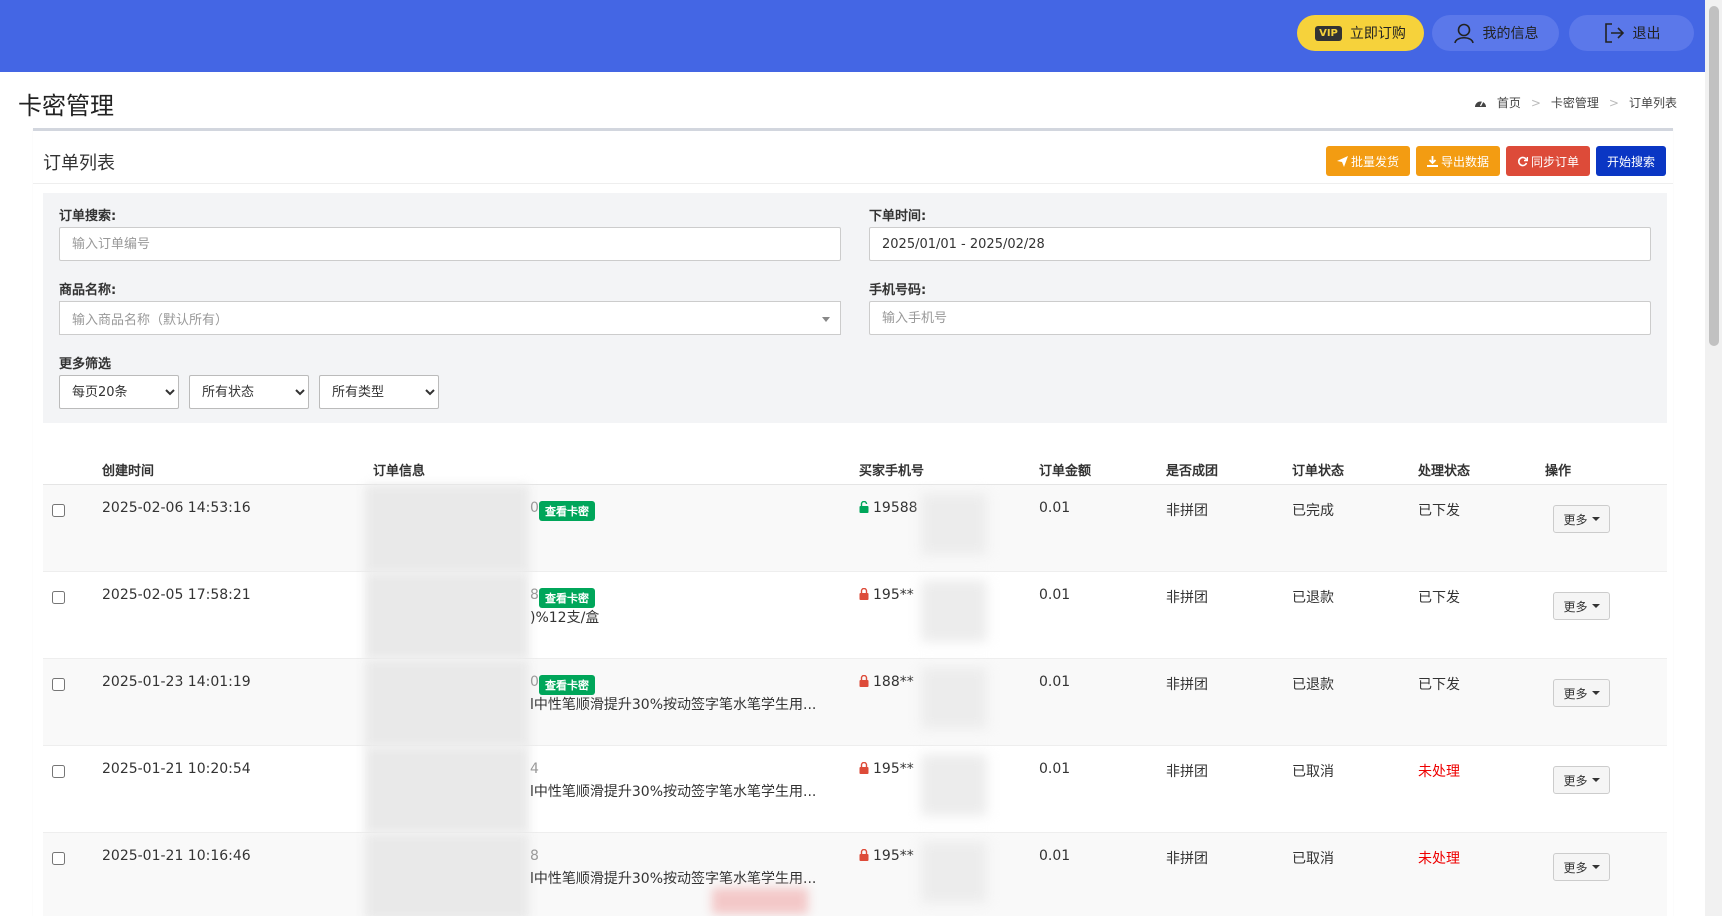 The image size is (1722, 916). Describe the element at coordinates (534, 595) in the screenshot. I see `order-number-tail: 8` at that location.